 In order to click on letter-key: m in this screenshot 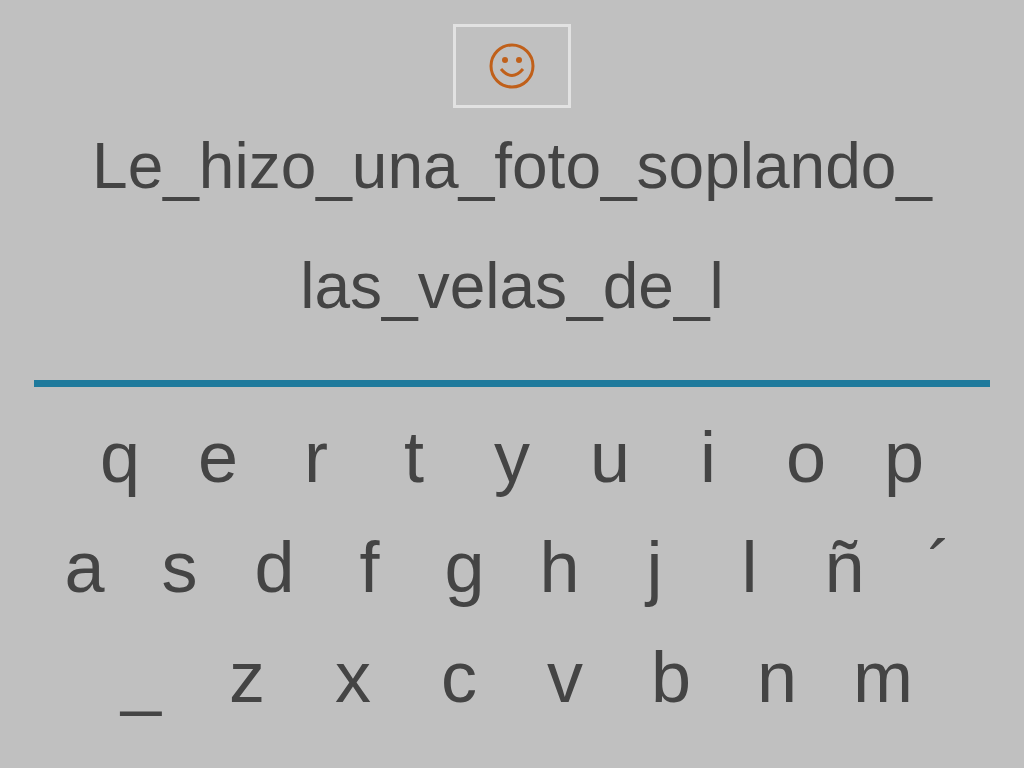, I will do `click(883, 677)`.